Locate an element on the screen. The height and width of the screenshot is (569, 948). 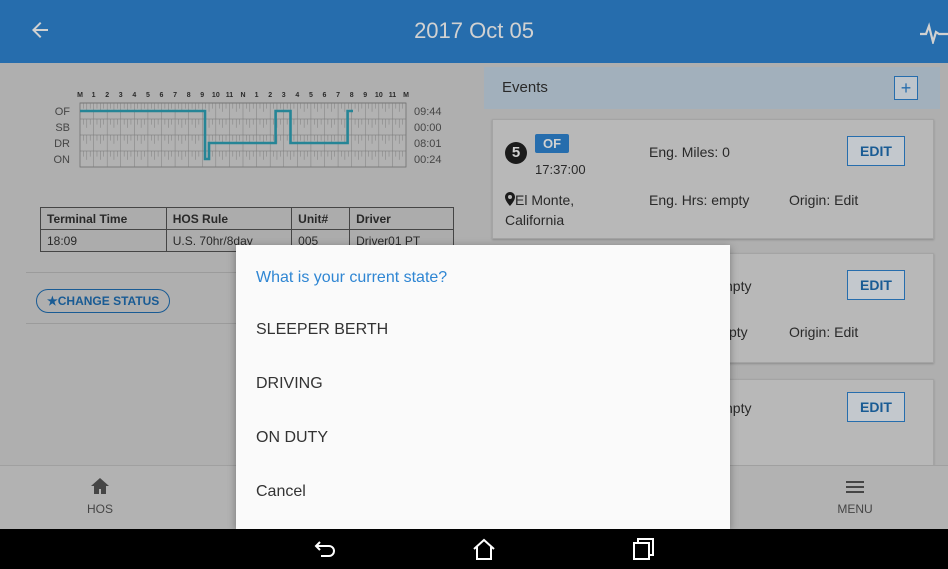
option-on-duty: ON DUTY is located at coordinates (292, 438).